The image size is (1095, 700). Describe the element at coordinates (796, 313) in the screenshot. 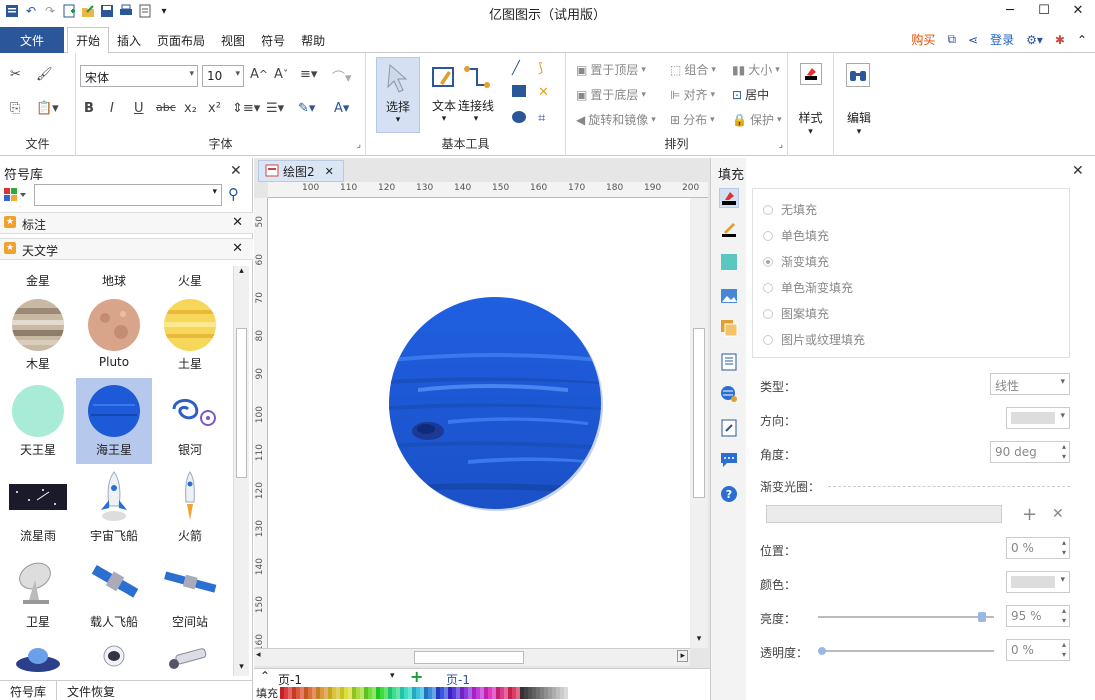

I see `radio-pattern-fill: 图案填充` at that location.